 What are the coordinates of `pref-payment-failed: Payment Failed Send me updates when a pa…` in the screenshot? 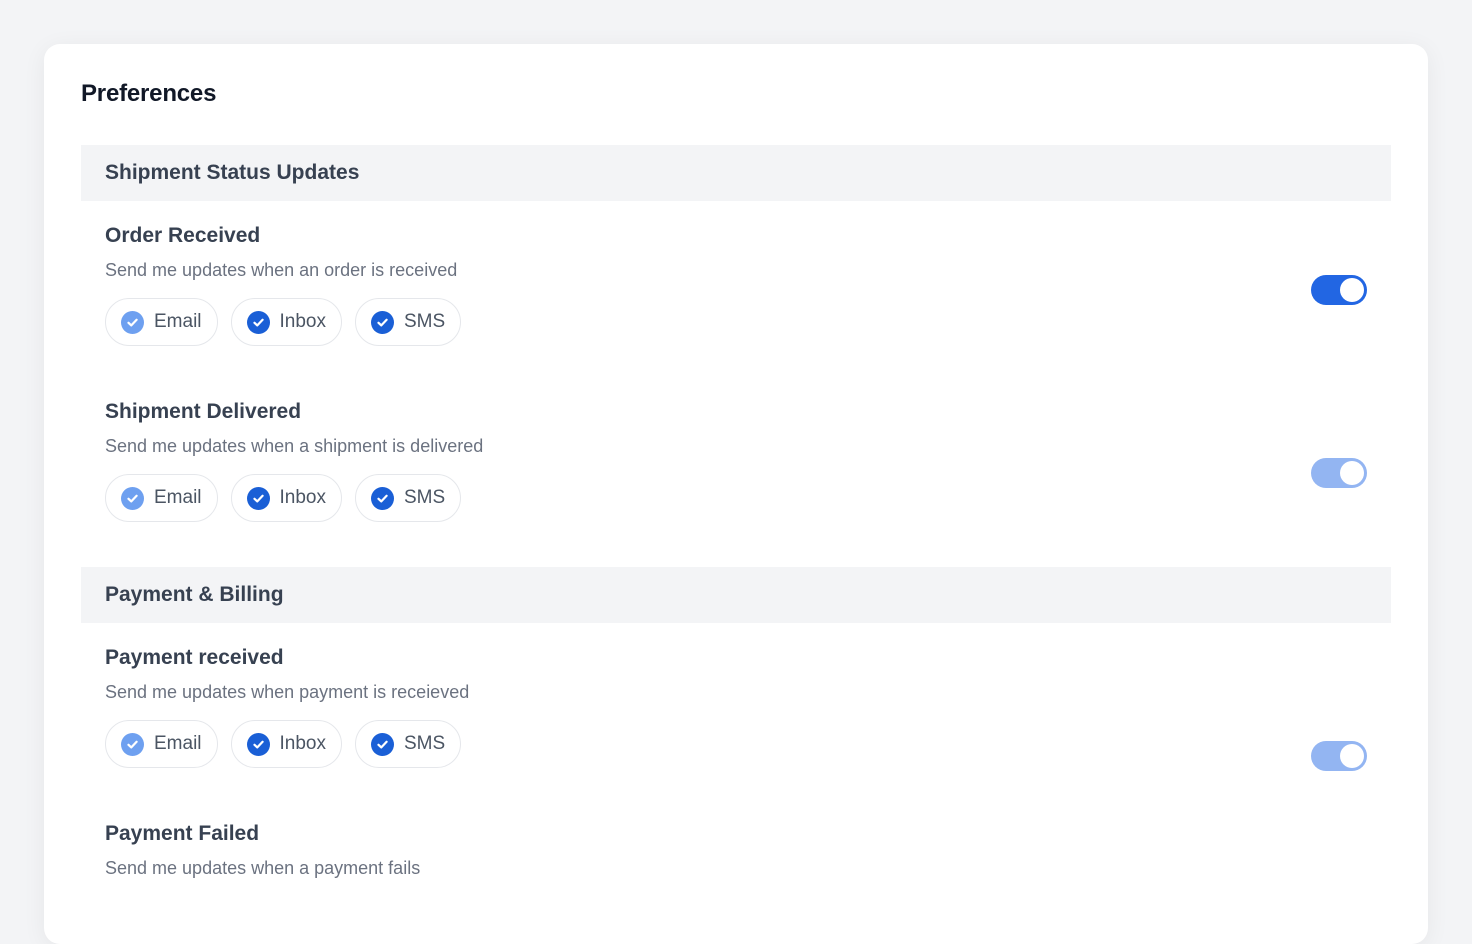 It's located at (736, 852).